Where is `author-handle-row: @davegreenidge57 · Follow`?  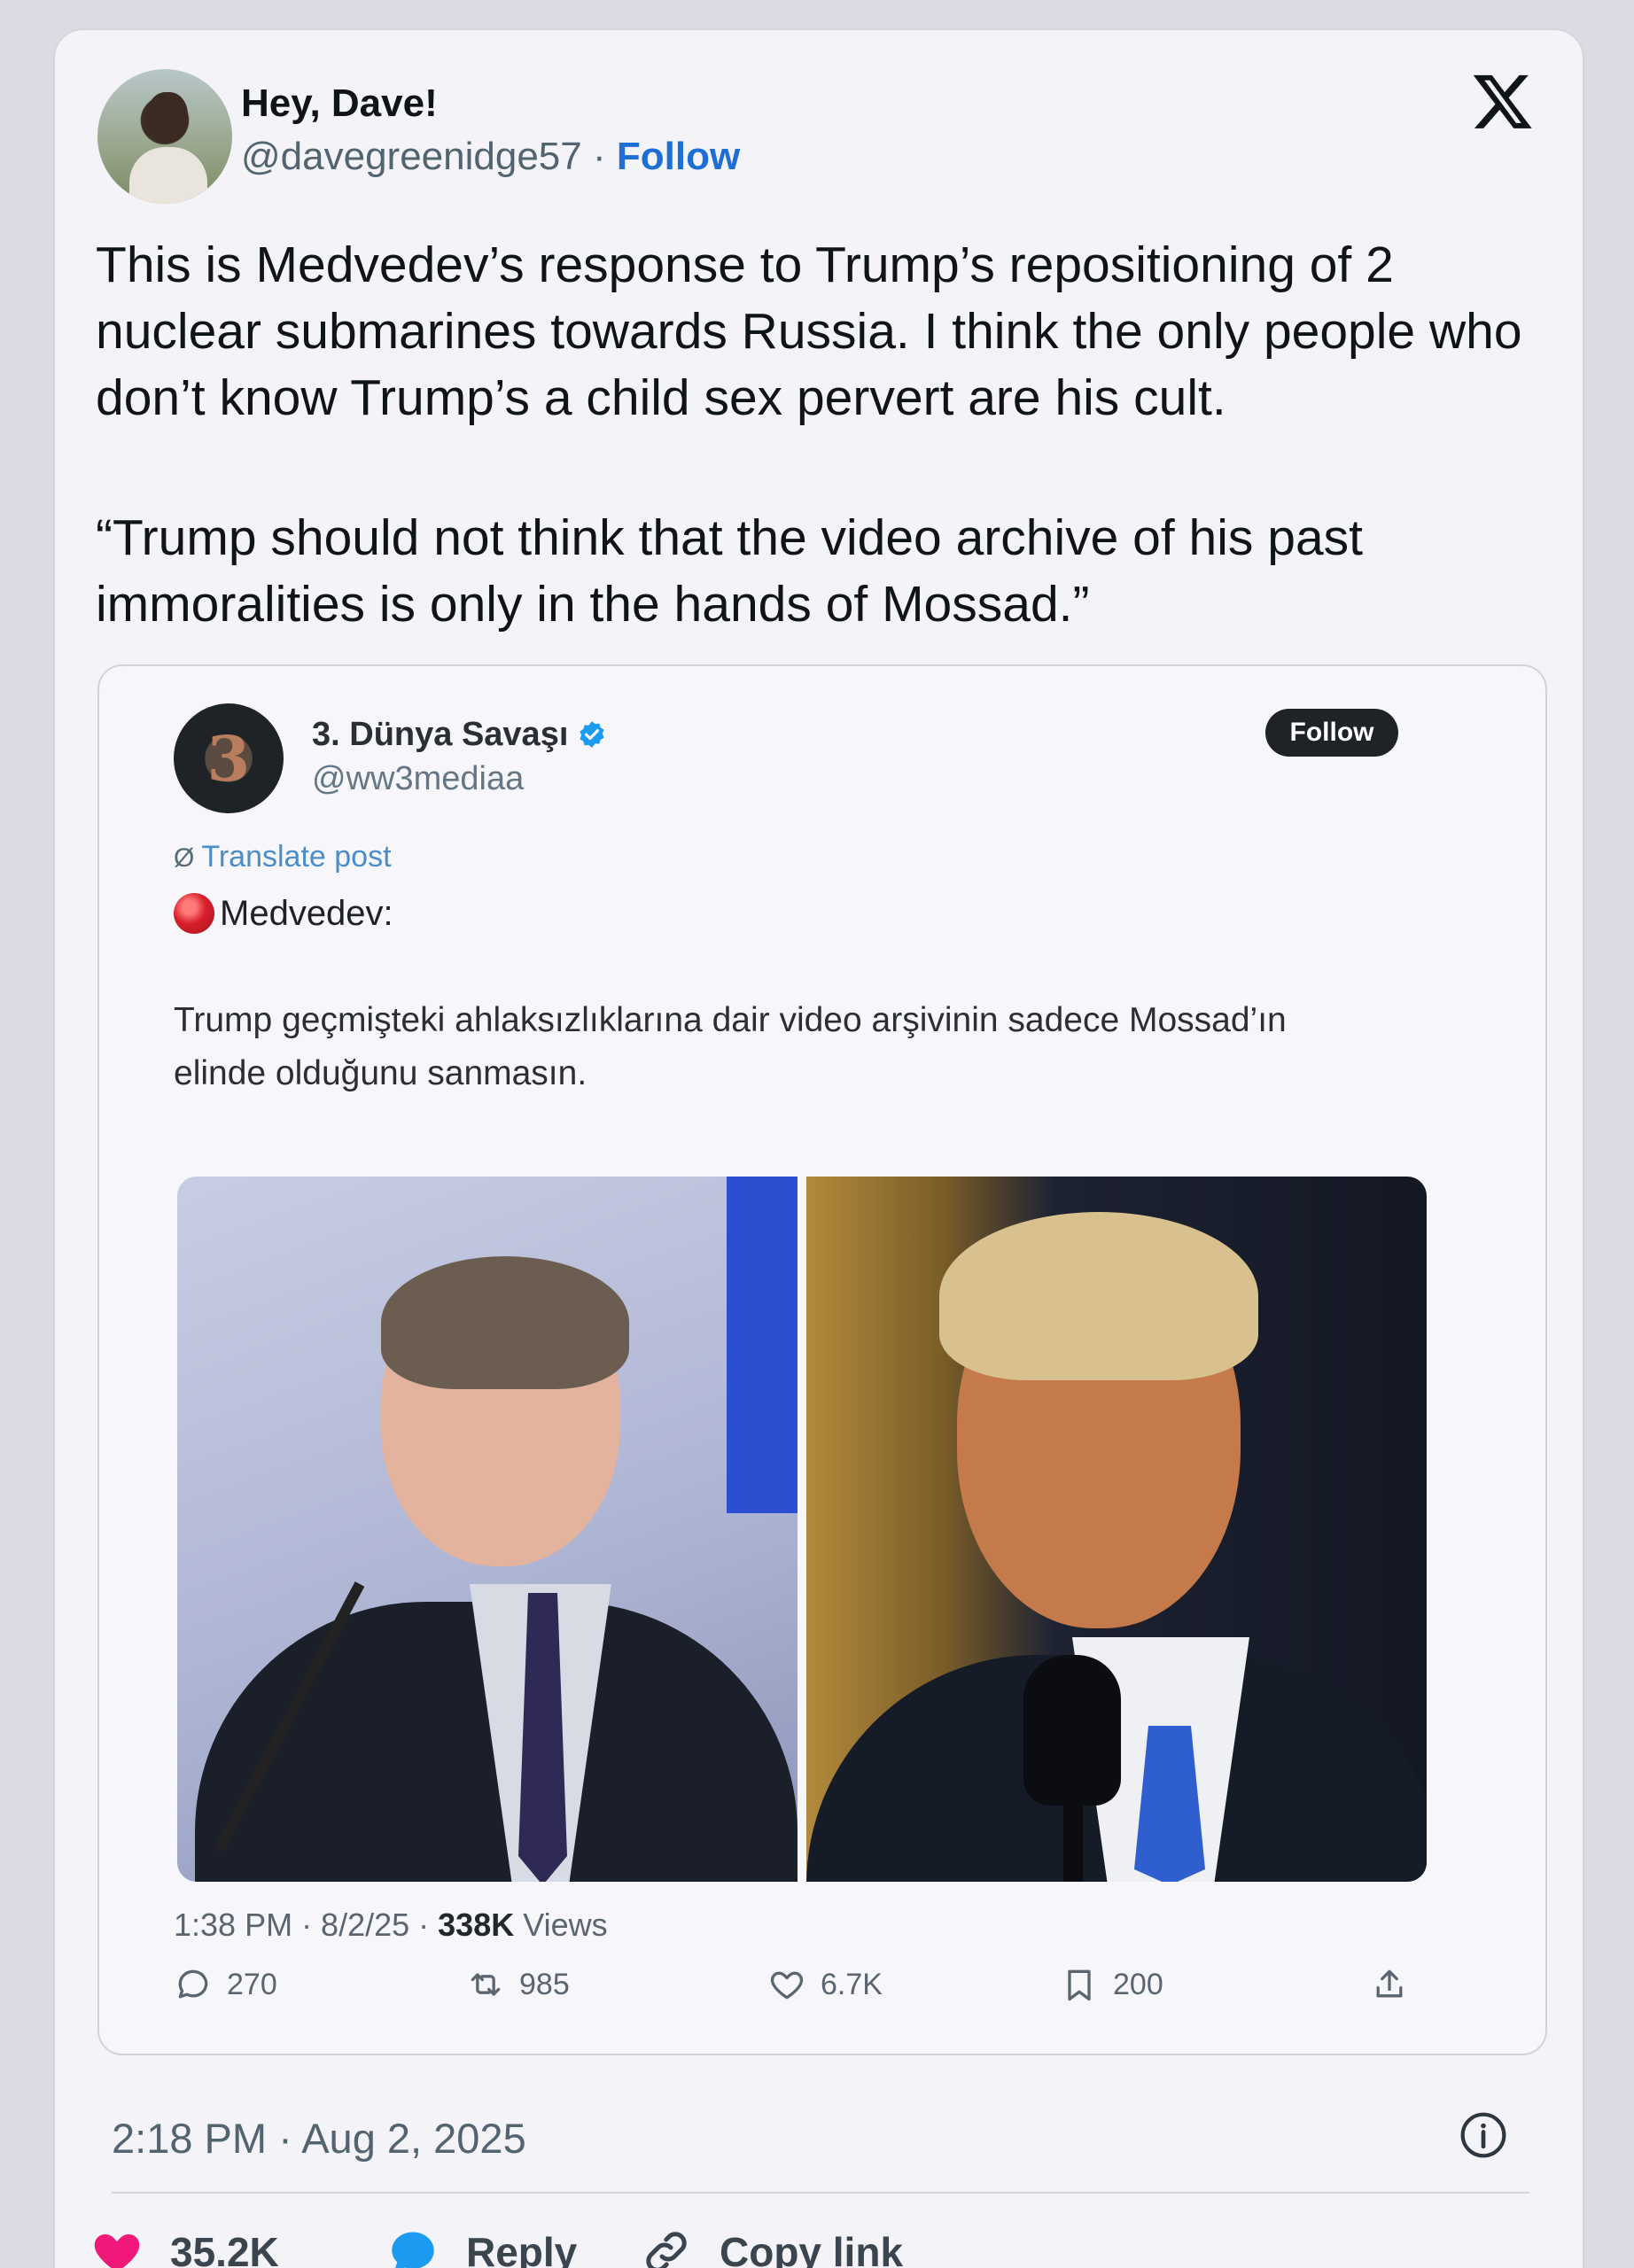
author-handle-row: @davegreenidge57 · Follow is located at coordinates (490, 157).